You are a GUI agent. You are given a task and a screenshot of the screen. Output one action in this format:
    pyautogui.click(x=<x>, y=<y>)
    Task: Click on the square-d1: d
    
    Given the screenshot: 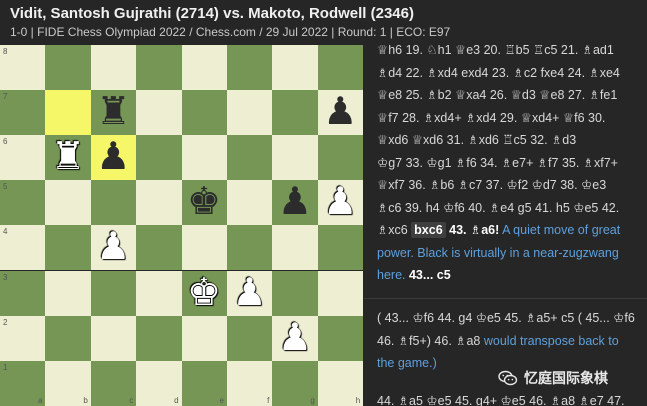 What is the action you would take?
    pyautogui.click(x=159, y=383)
    